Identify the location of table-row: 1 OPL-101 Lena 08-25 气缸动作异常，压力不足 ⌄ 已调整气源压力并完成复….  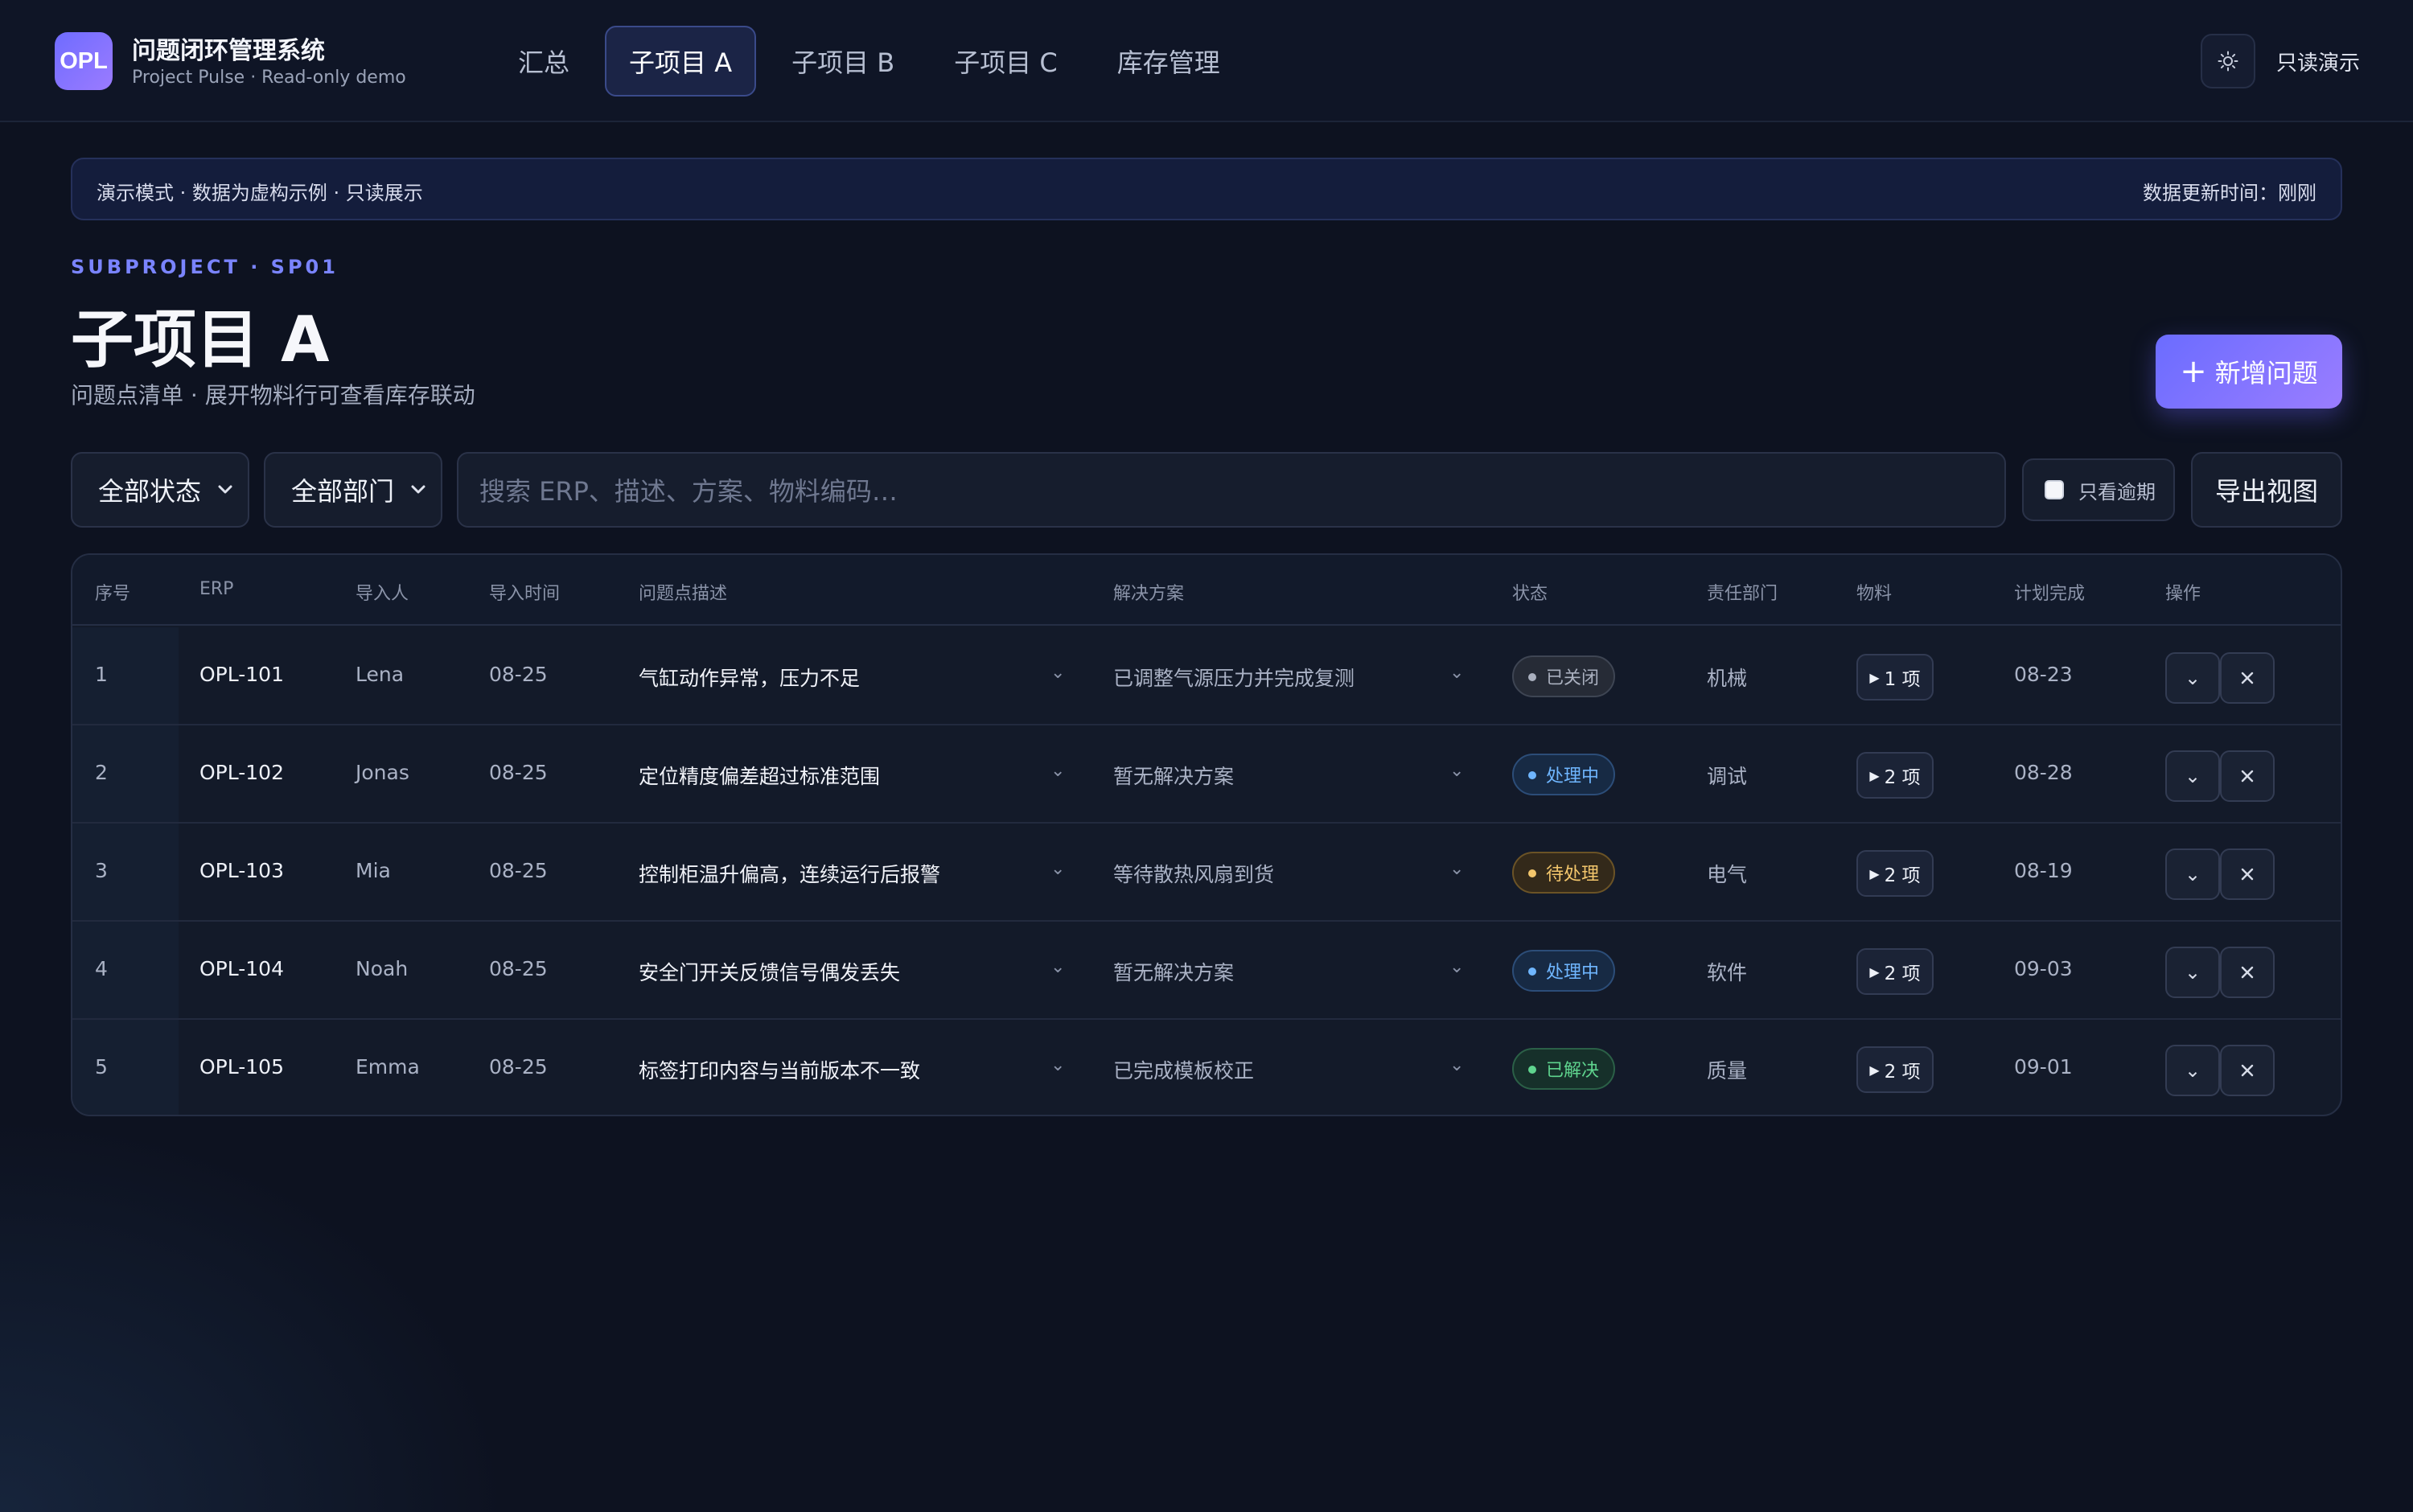
(1206, 676).